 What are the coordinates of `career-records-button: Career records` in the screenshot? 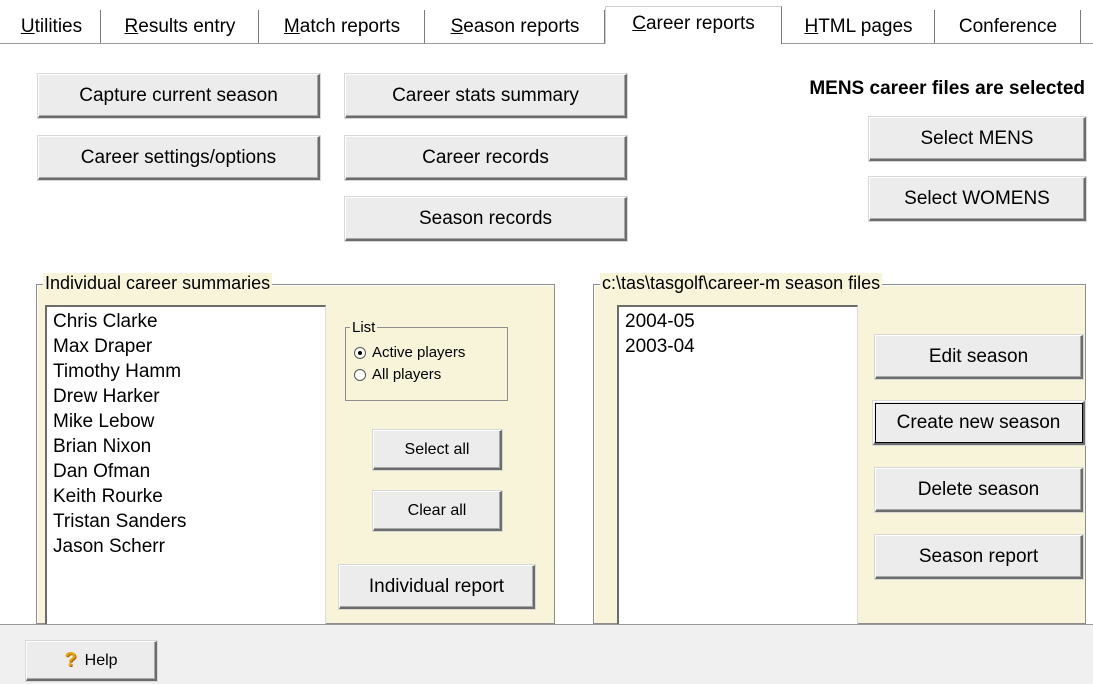 It's located at (486, 158).